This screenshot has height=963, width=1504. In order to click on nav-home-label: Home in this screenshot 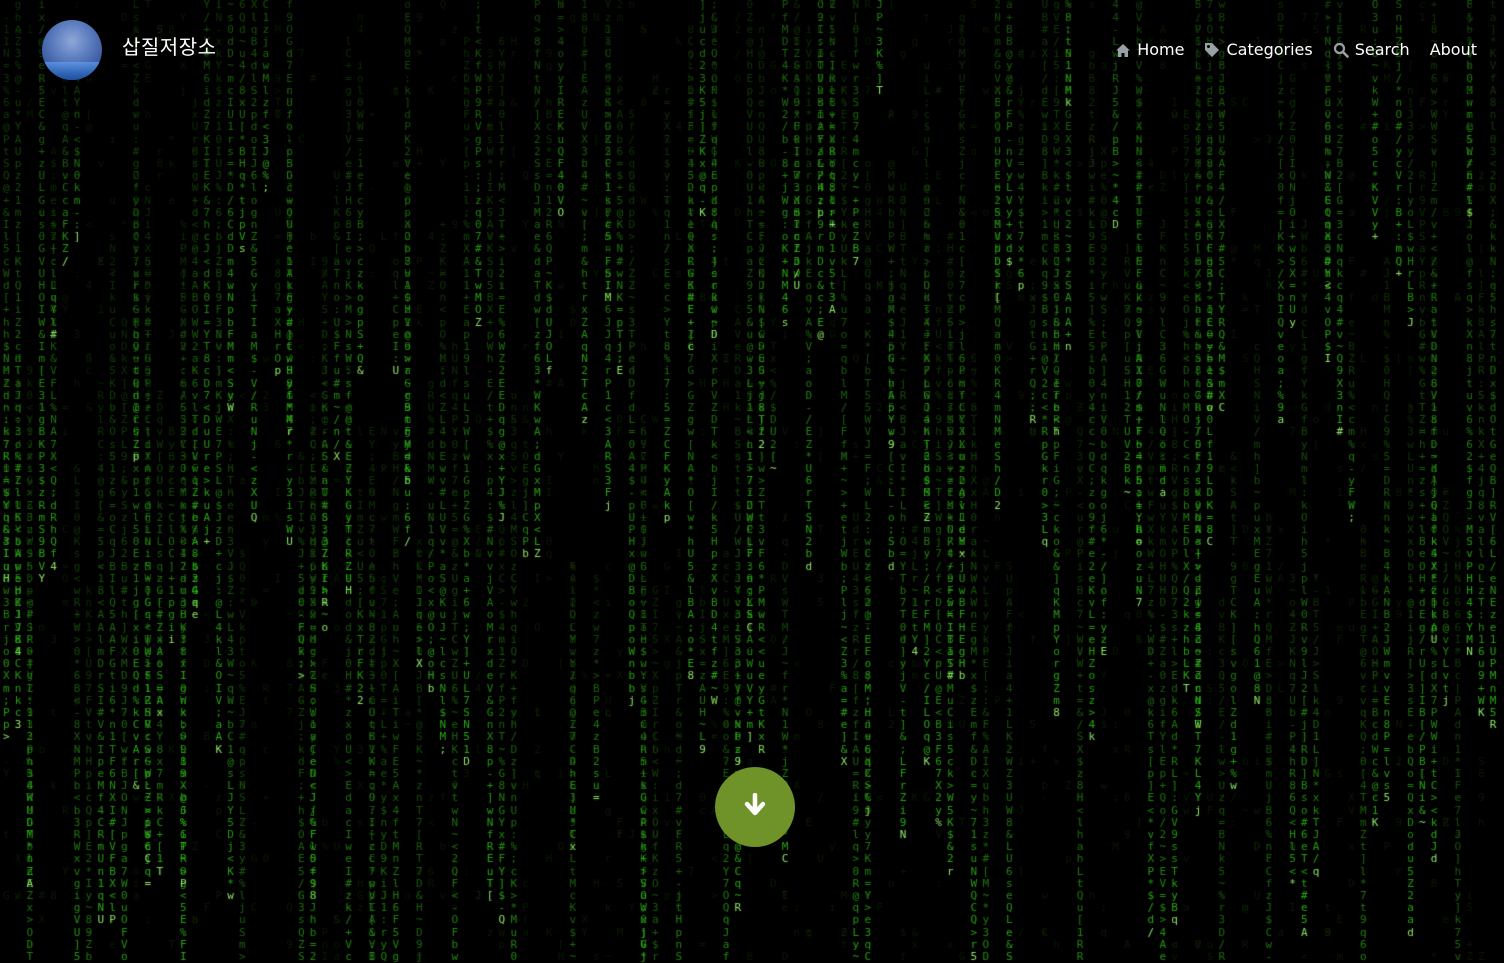, I will do `click(1161, 49)`.